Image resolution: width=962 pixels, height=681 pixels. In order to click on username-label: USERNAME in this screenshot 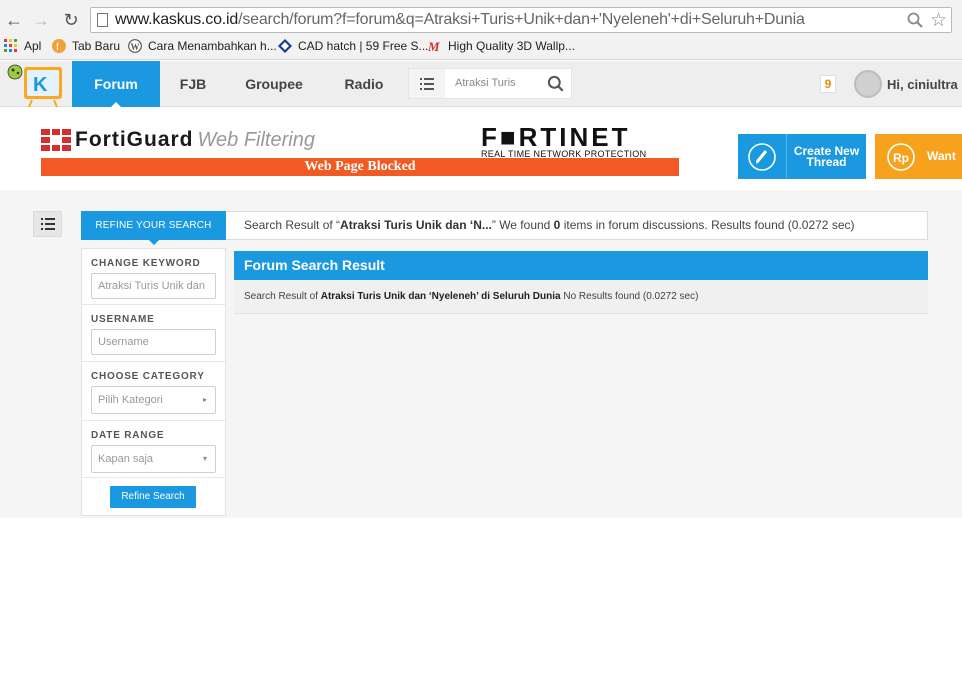, I will do `click(123, 319)`.